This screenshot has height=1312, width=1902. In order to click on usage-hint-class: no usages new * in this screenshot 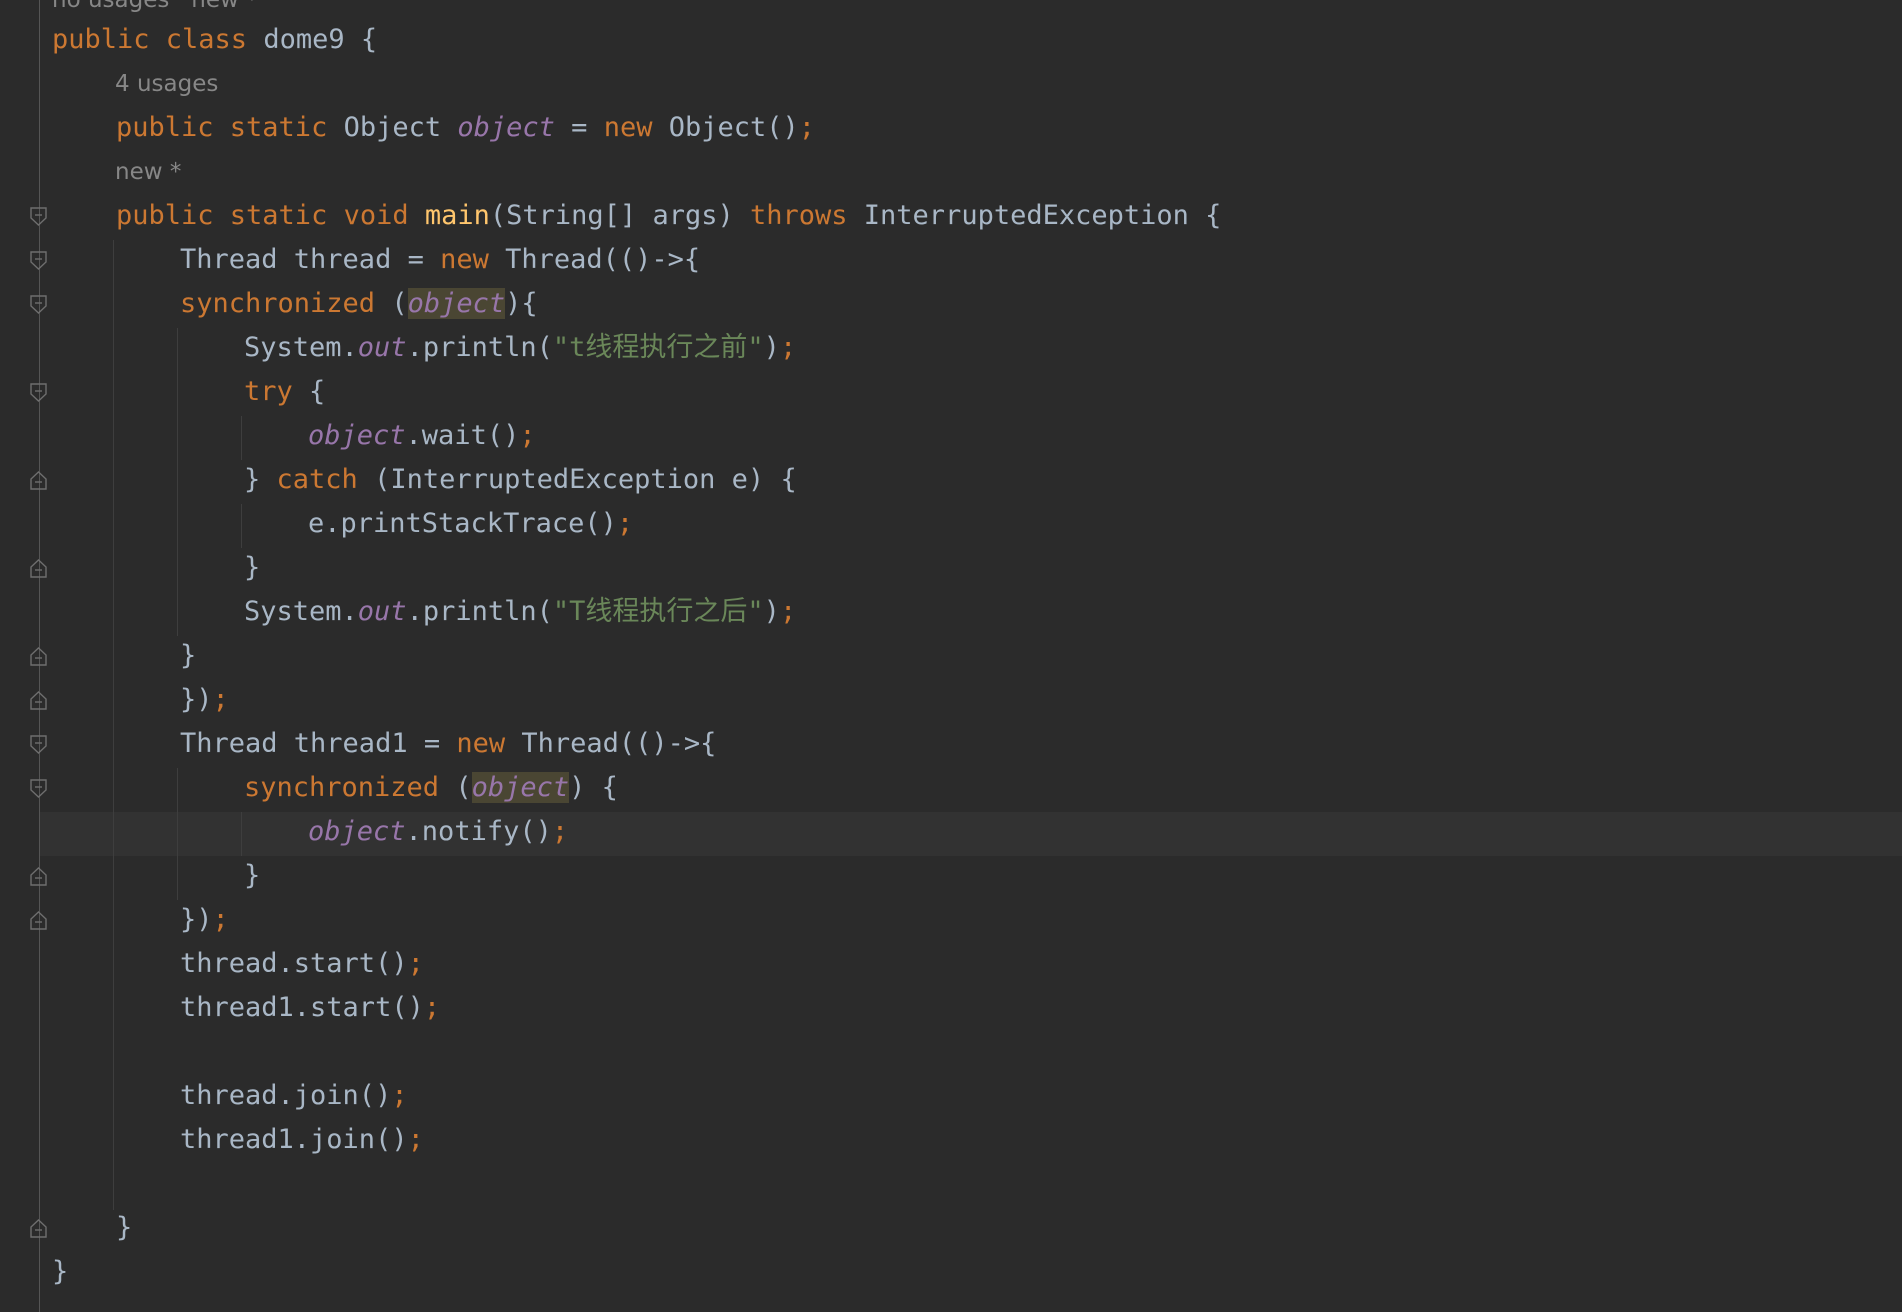, I will do `click(155, 10)`.